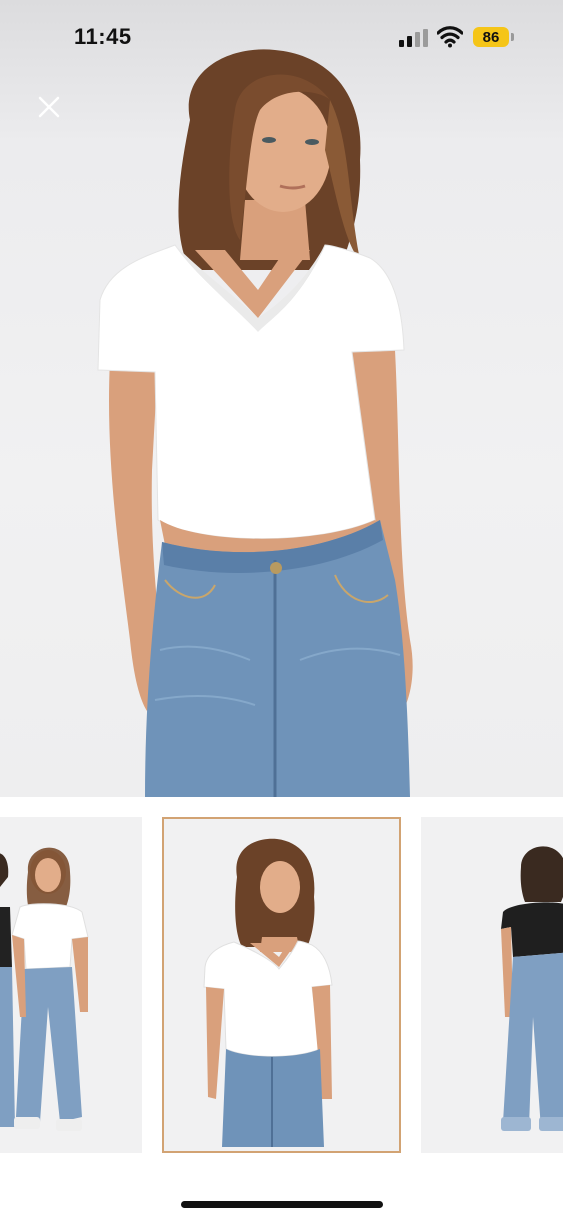  What do you see at coordinates (532, 988) in the screenshot?
I see `thumbnail-image-black-tee-back` at bounding box center [532, 988].